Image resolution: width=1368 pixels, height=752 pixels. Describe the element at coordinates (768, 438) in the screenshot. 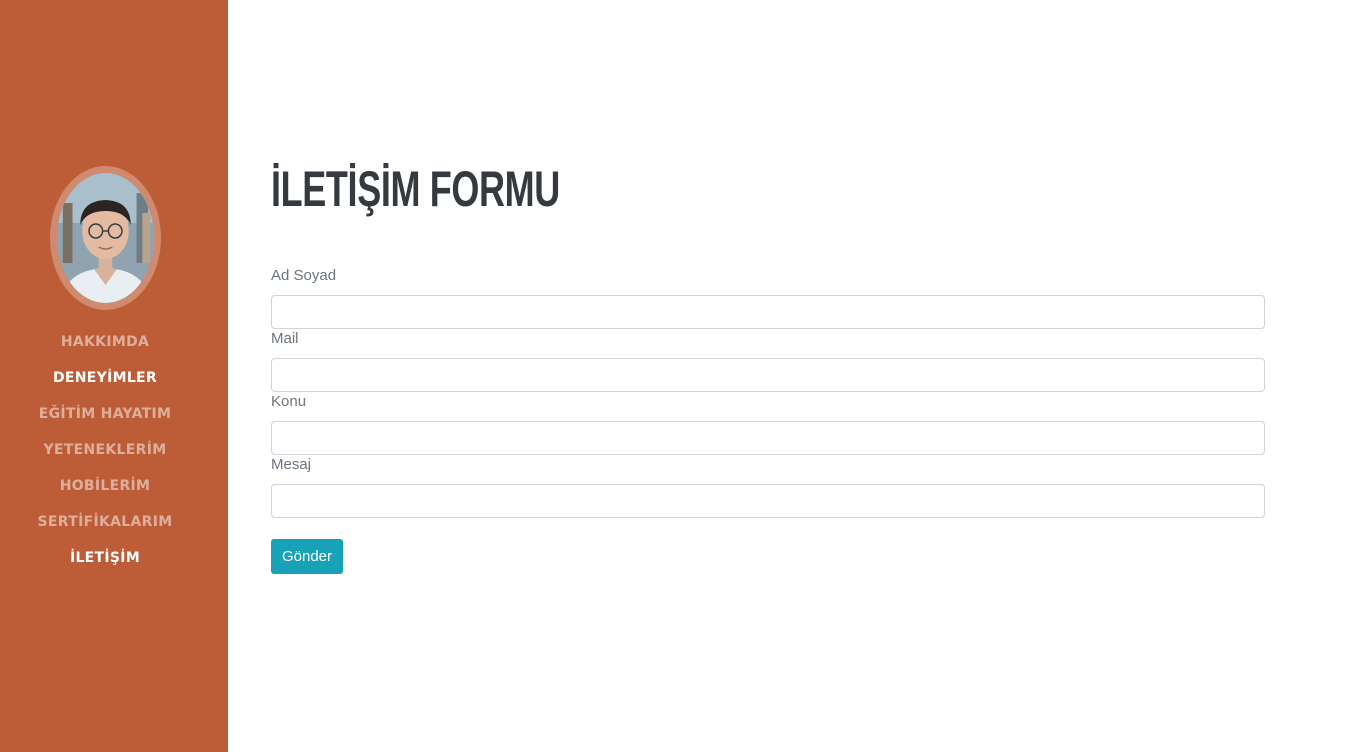

I see `subject-input` at that location.